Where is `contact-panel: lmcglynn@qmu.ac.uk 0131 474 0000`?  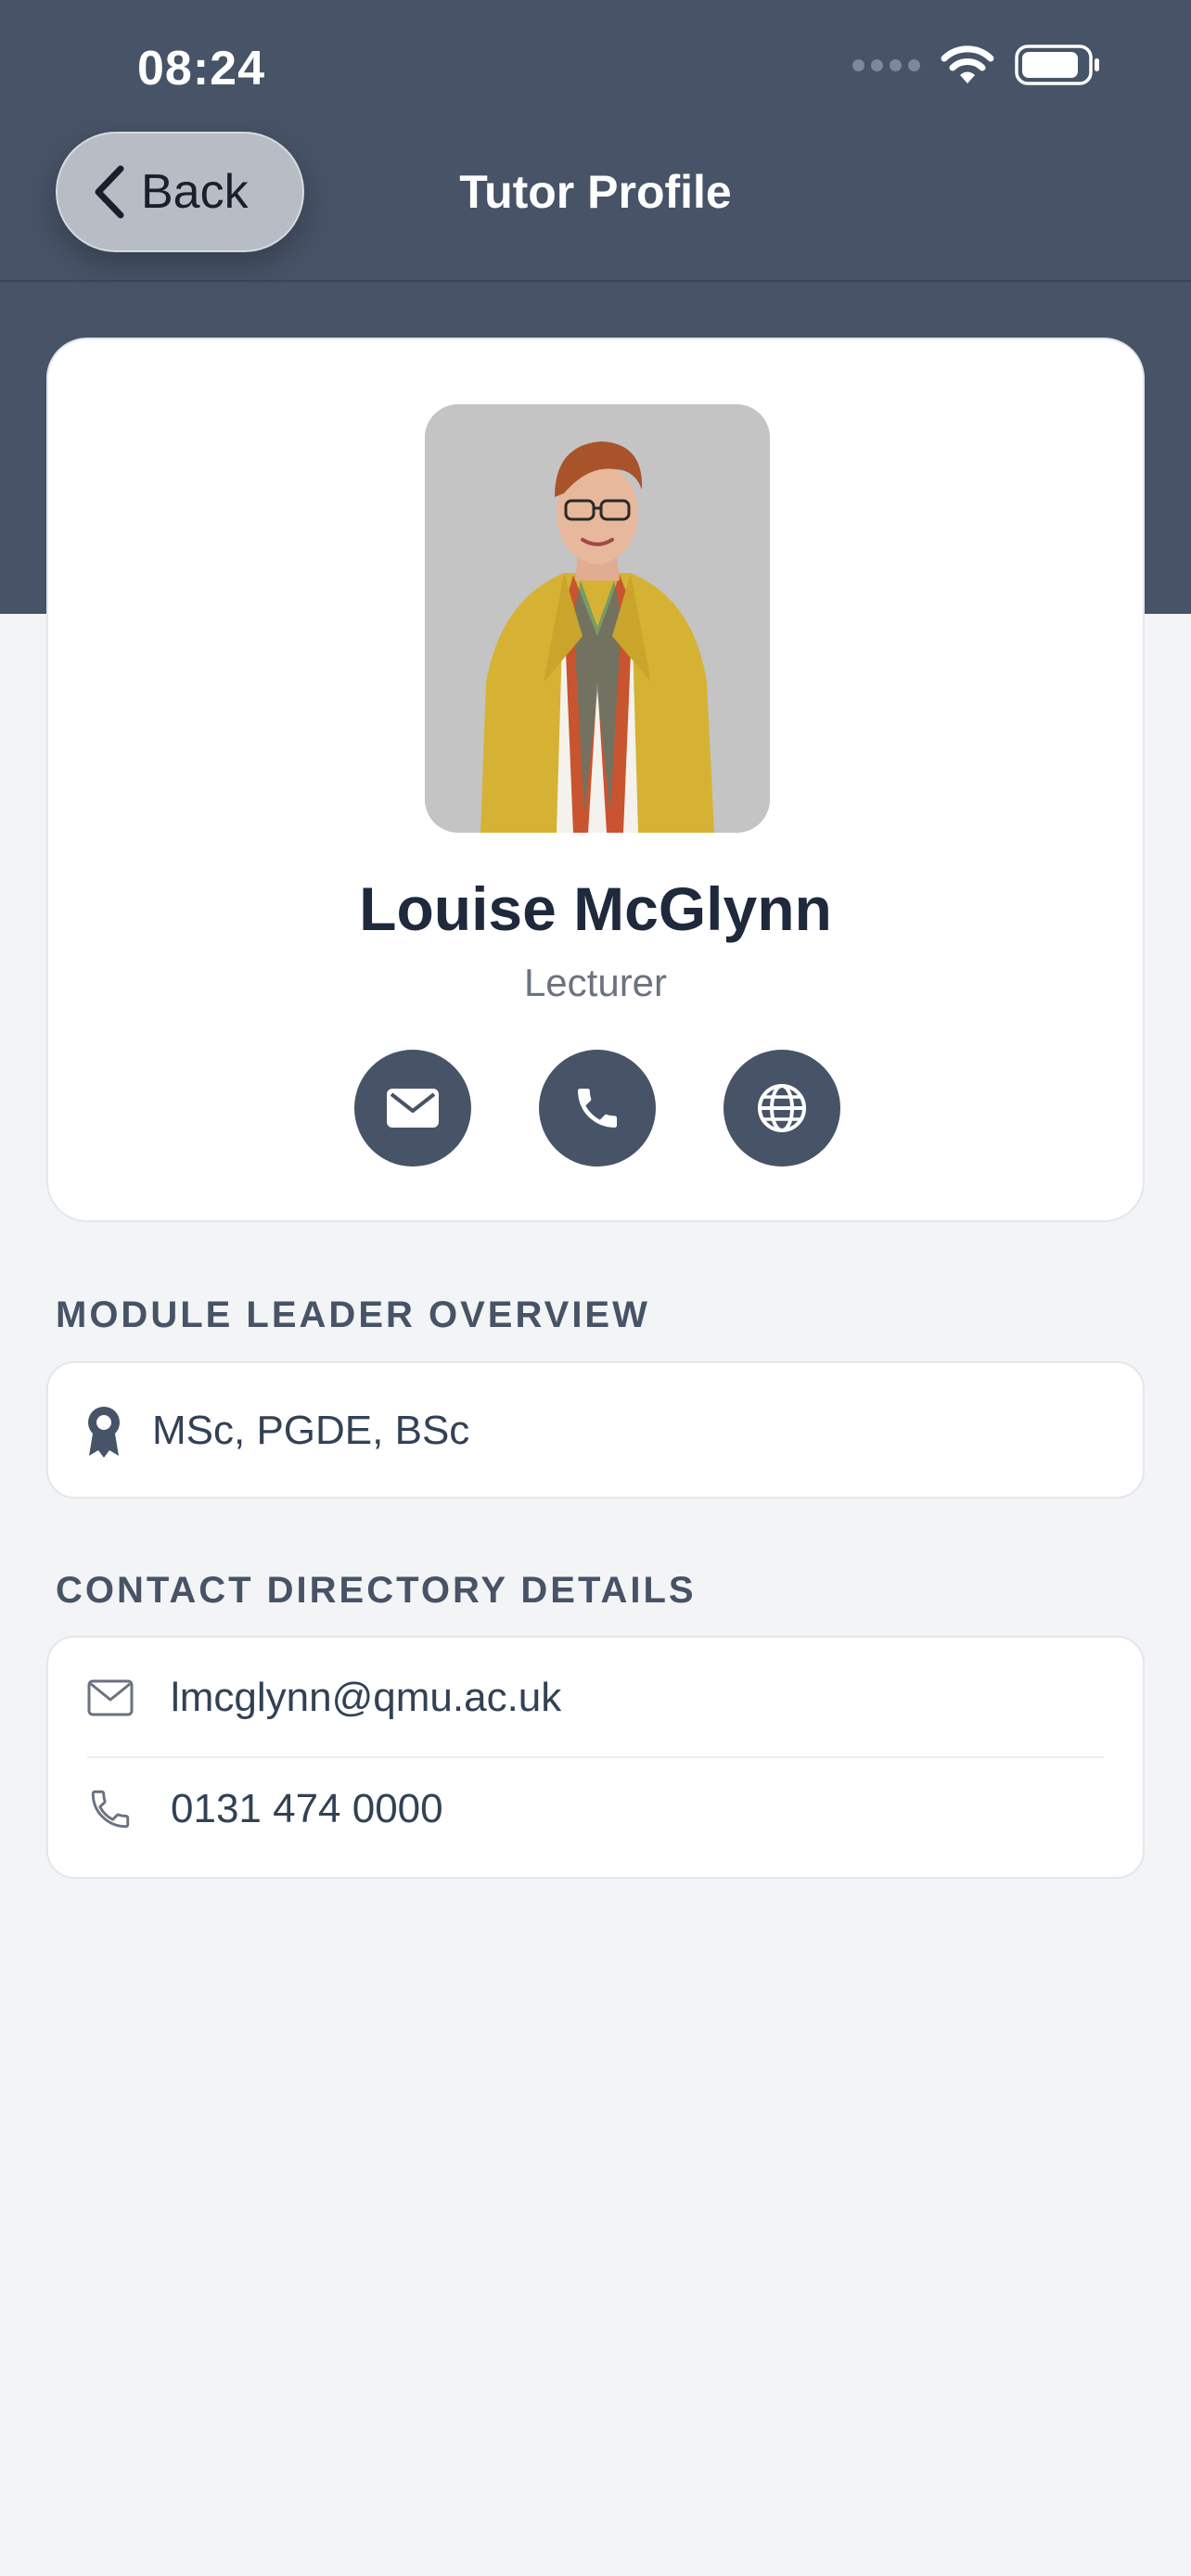 contact-panel: lmcglynn@qmu.ac.uk 0131 474 0000 is located at coordinates (595, 1758).